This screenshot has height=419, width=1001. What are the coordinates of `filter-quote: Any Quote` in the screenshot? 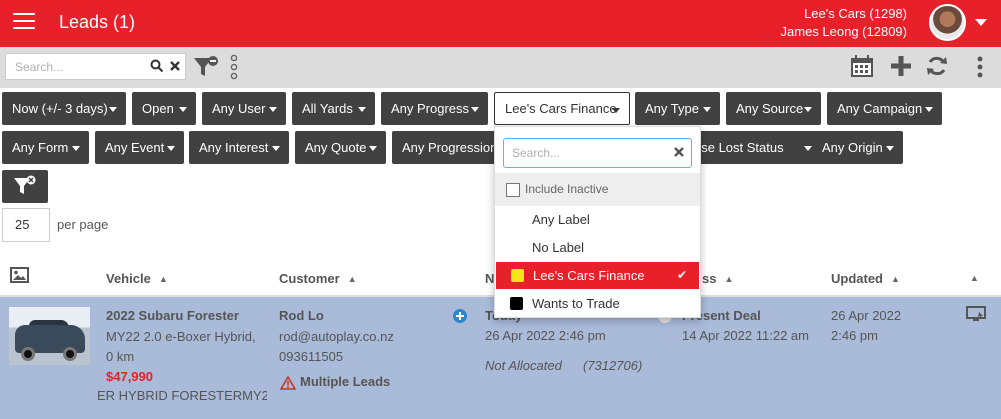 It's located at (340, 147).